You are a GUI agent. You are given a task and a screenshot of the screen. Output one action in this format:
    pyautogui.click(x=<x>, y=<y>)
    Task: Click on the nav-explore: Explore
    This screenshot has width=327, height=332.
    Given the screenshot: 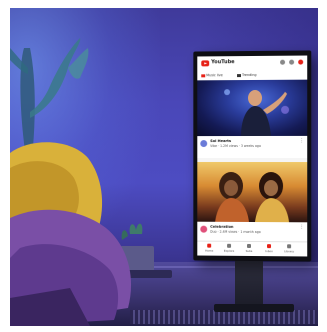 What is the action you would take?
    pyautogui.click(x=229, y=248)
    